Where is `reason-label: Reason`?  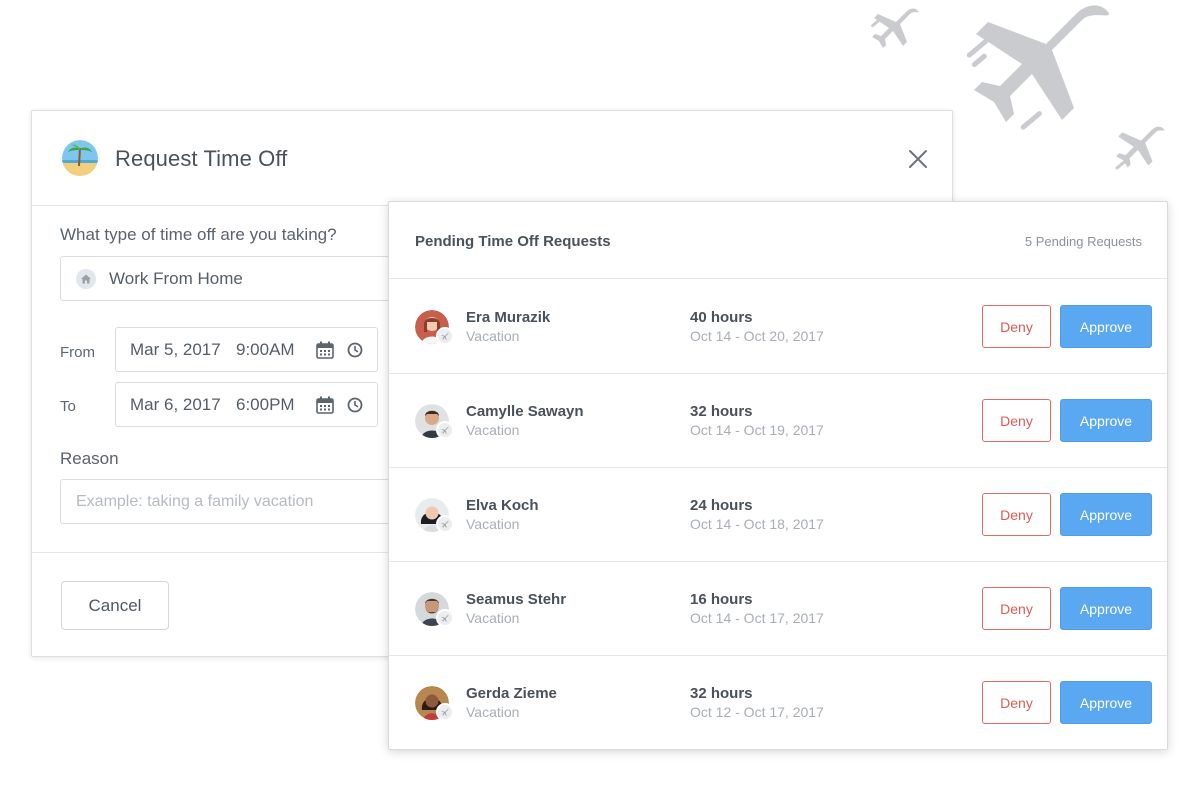
reason-label: Reason is located at coordinates (89, 458).